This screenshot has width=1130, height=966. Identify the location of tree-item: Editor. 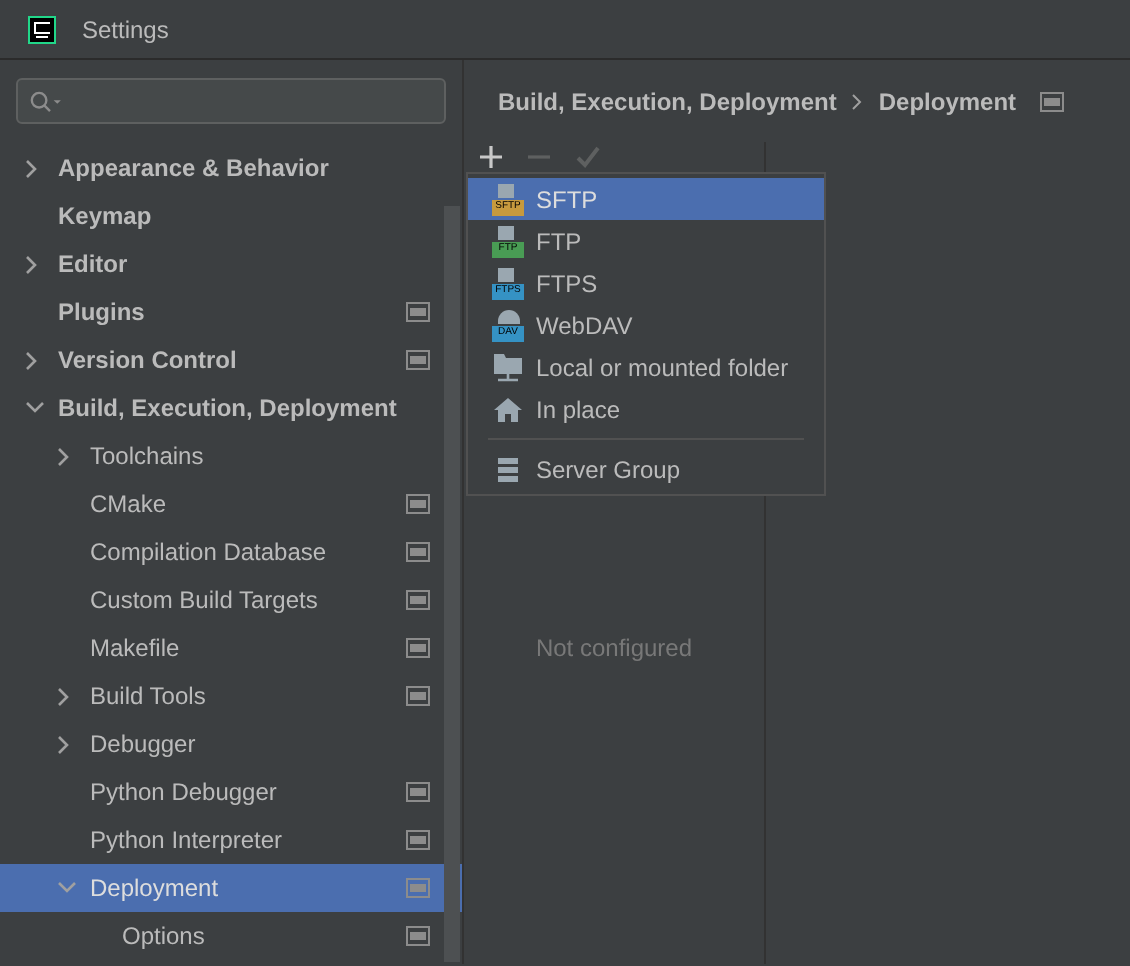
(231, 264).